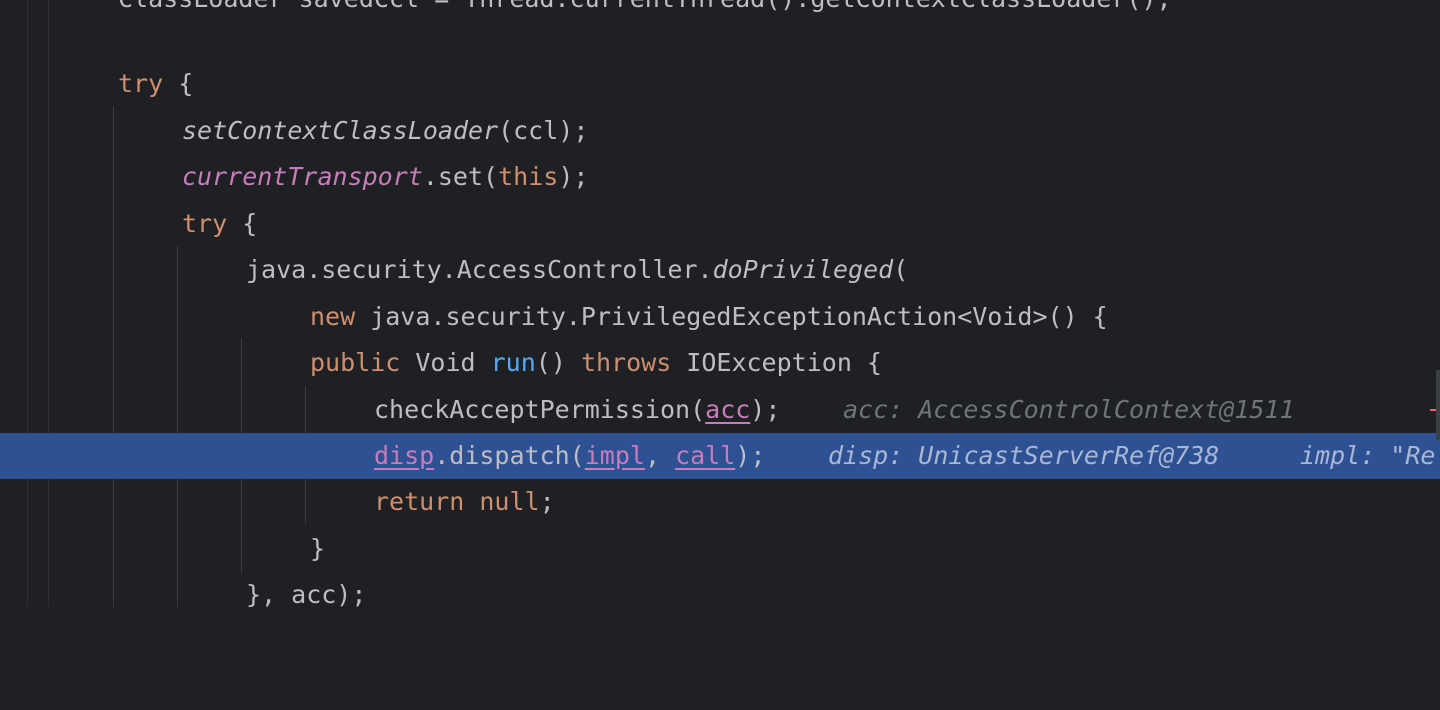 This screenshot has height=710, width=1440. I want to click on code-text: disp.dispatch(impl, call);, so click(569, 456).